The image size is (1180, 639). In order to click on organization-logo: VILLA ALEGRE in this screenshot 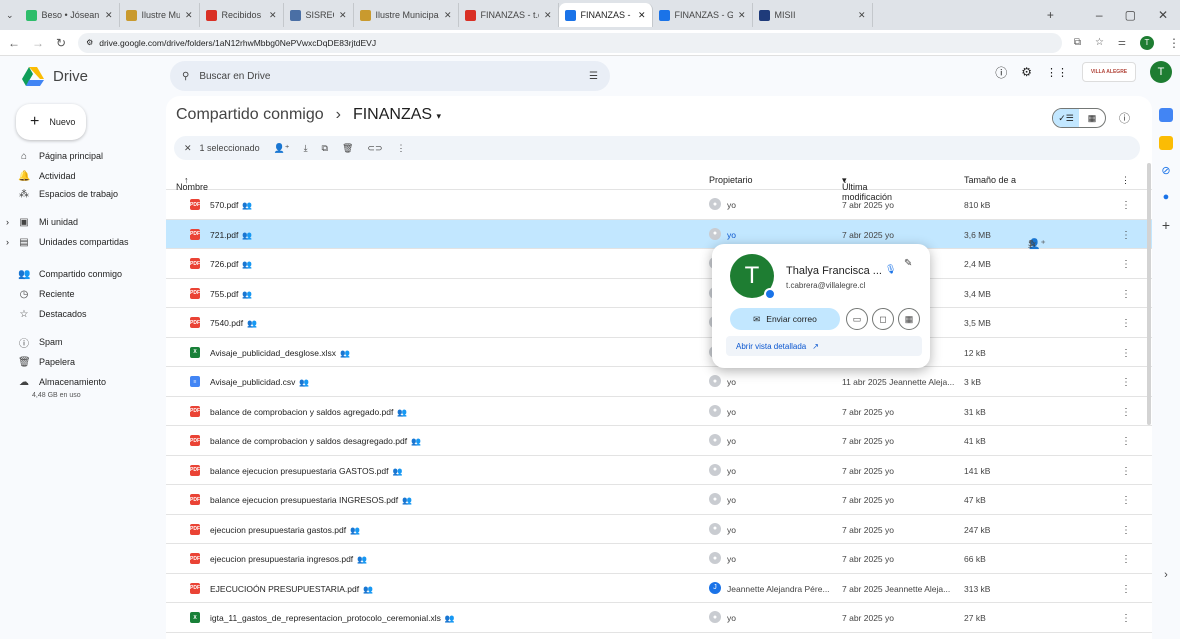, I will do `click(1109, 72)`.